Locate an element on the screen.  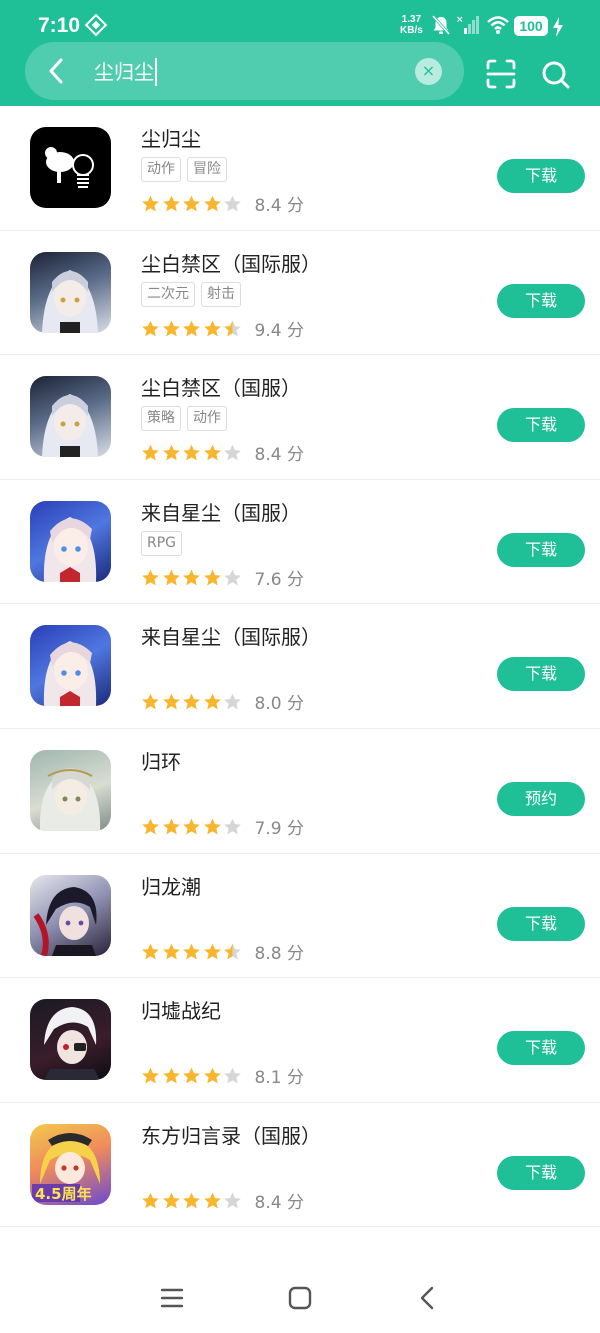
app-icon: 4.5周年 is located at coordinates (70, 1164).